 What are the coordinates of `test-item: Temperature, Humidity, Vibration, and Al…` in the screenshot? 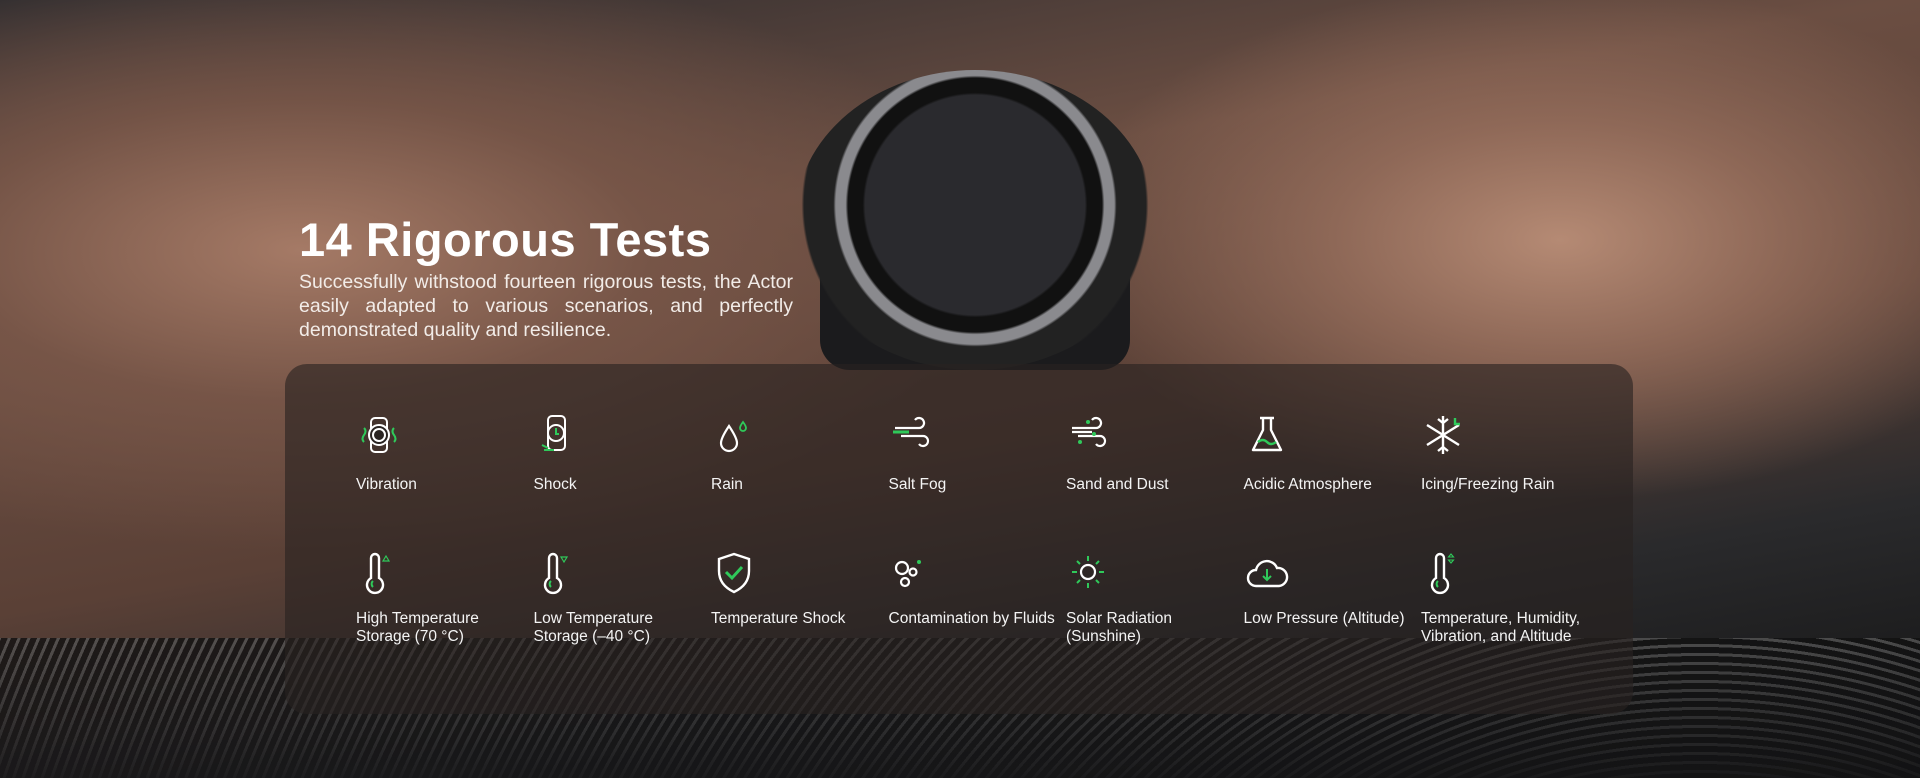 It's located at (1508, 598).